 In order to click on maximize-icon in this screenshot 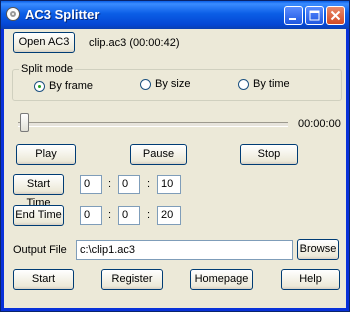, I will do `click(314, 15)`.